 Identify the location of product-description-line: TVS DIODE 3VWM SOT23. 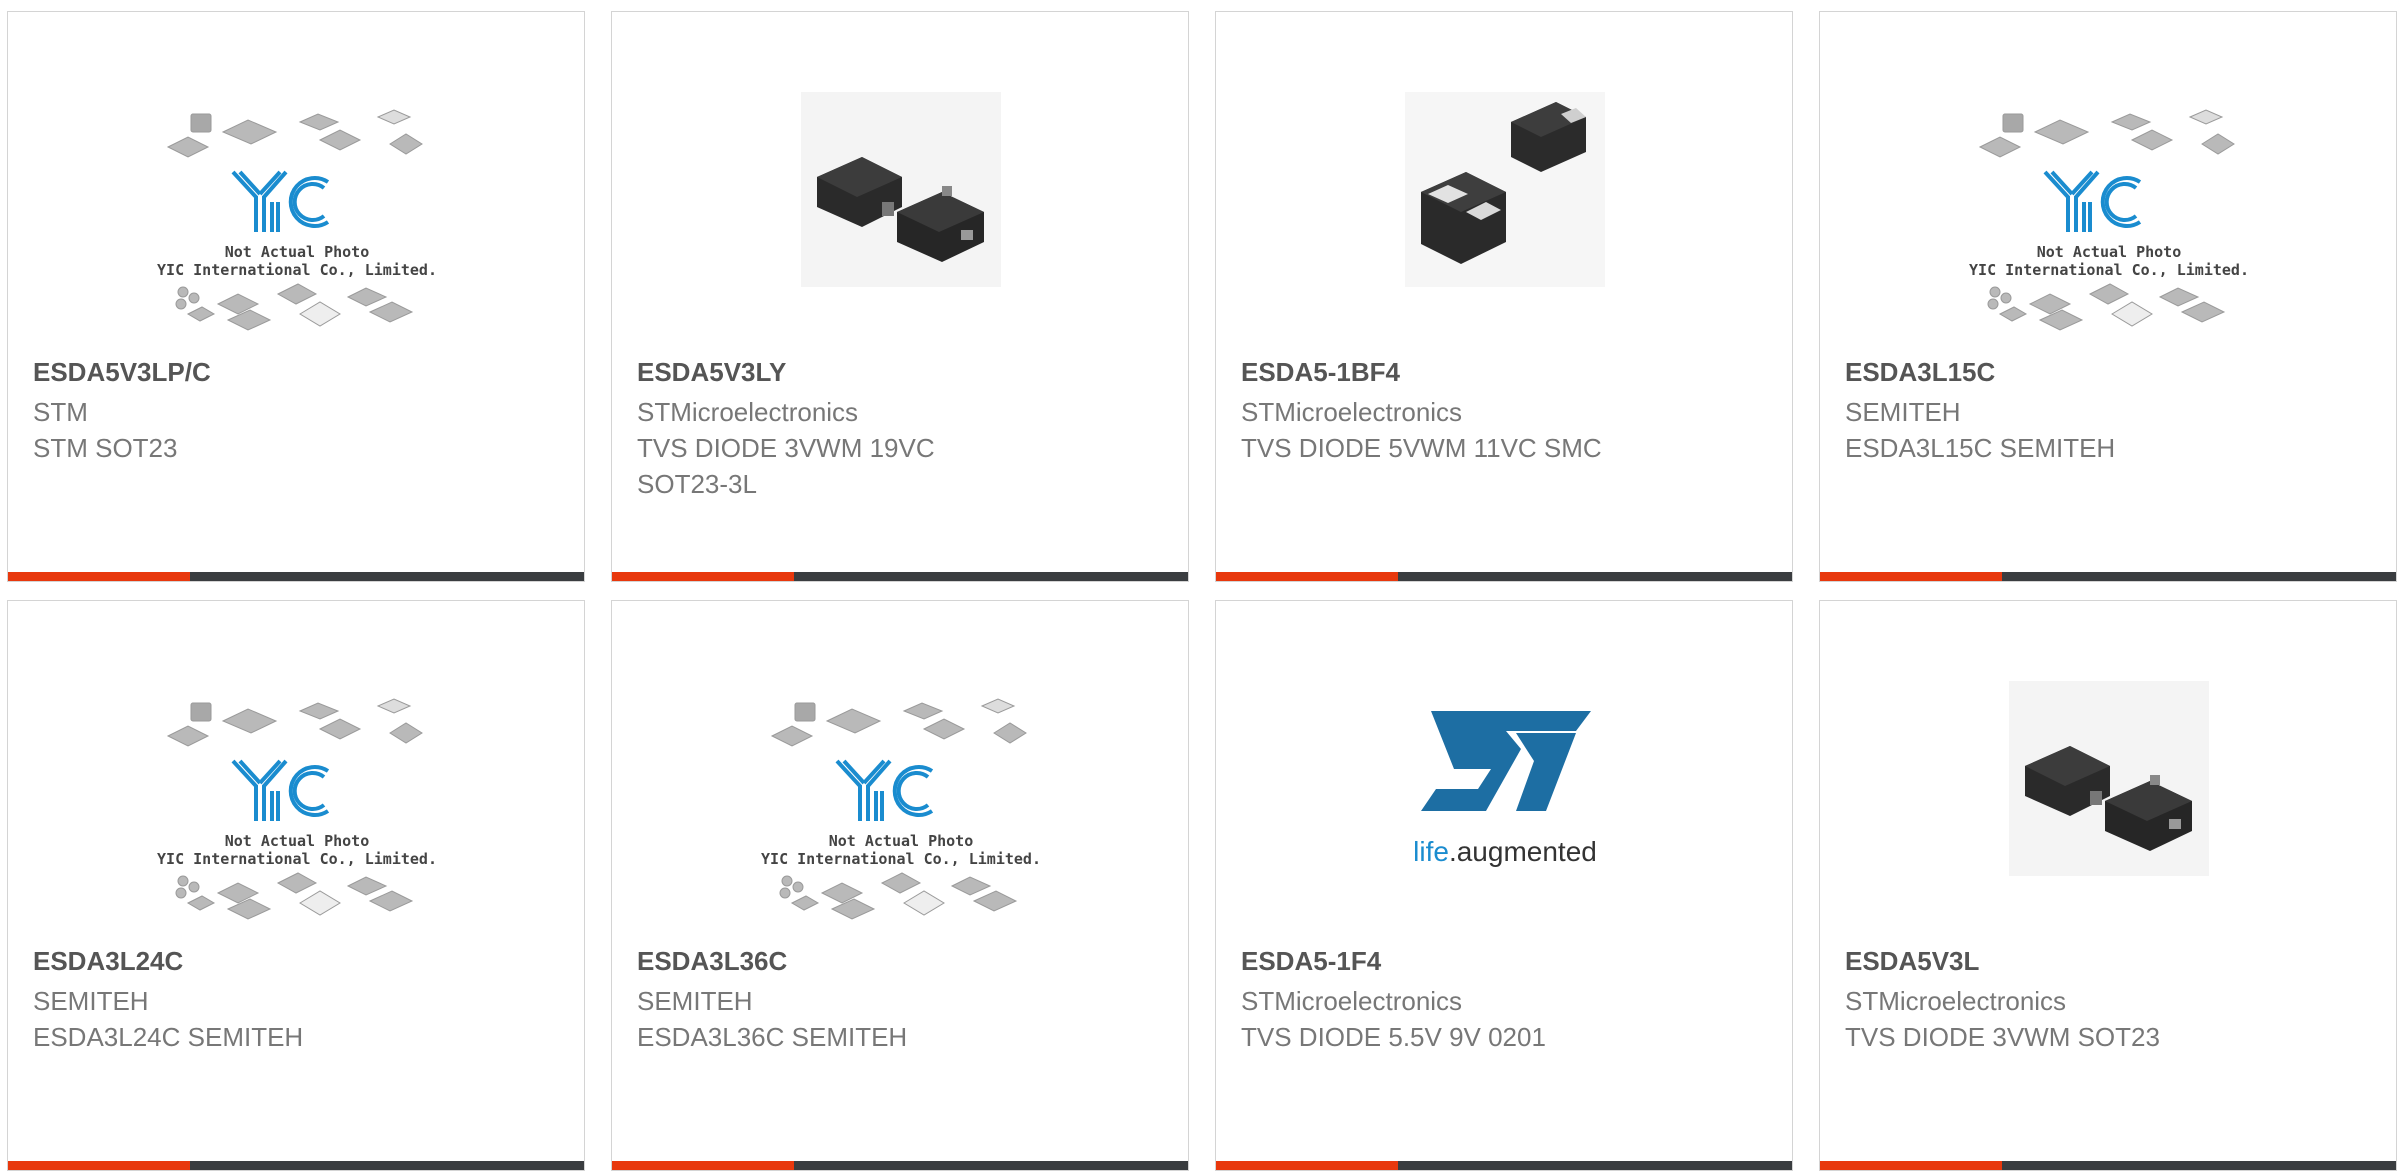
(2002, 1037).